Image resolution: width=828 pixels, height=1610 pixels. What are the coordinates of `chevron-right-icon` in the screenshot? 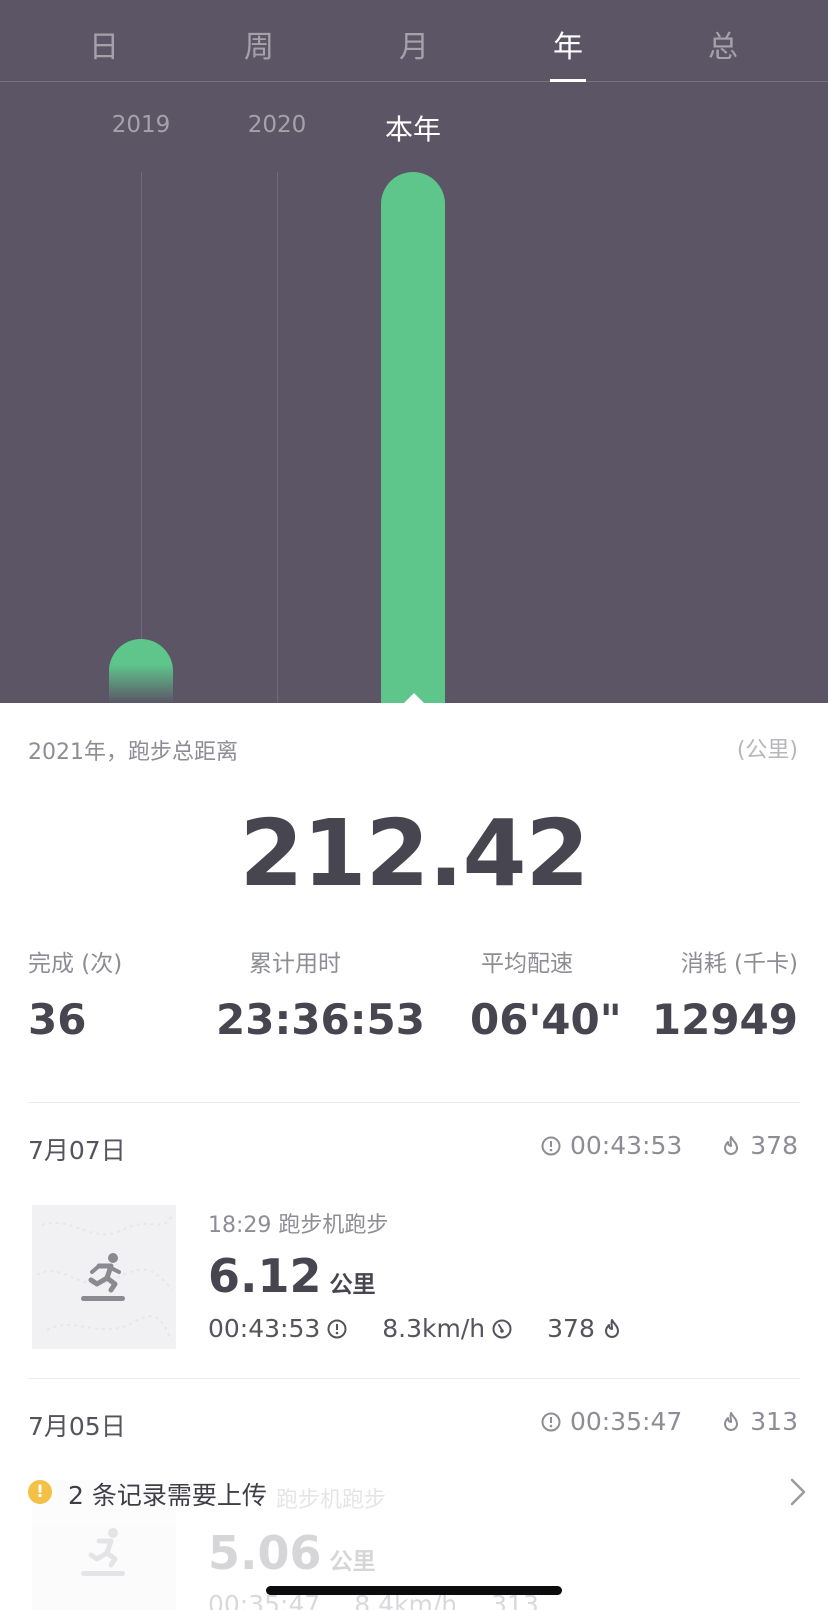 It's located at (797, 1492).